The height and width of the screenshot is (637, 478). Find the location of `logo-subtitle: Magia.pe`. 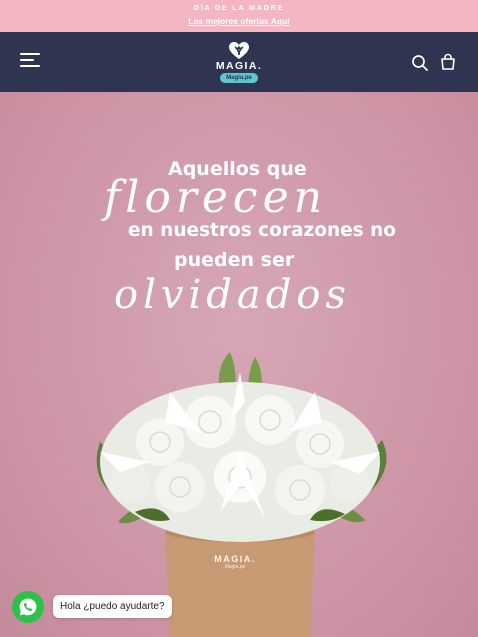

logo-subtitle: Magia.pe is located at coordinates (239, 78).